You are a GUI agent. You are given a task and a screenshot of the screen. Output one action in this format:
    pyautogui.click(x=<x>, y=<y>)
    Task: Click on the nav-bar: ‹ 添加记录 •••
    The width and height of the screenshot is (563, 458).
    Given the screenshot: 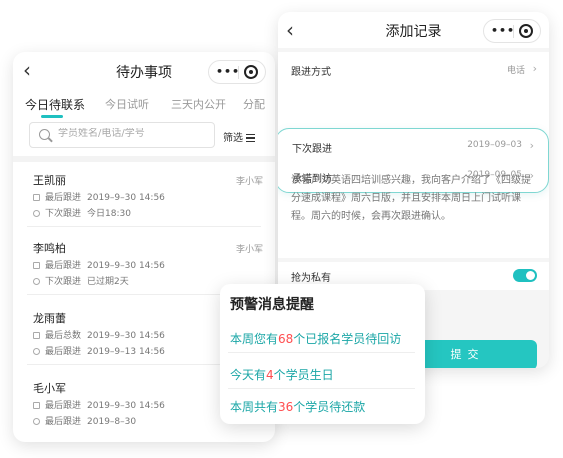 What is the action you would take?
    pyautogui.click(x=413, y=30)
    